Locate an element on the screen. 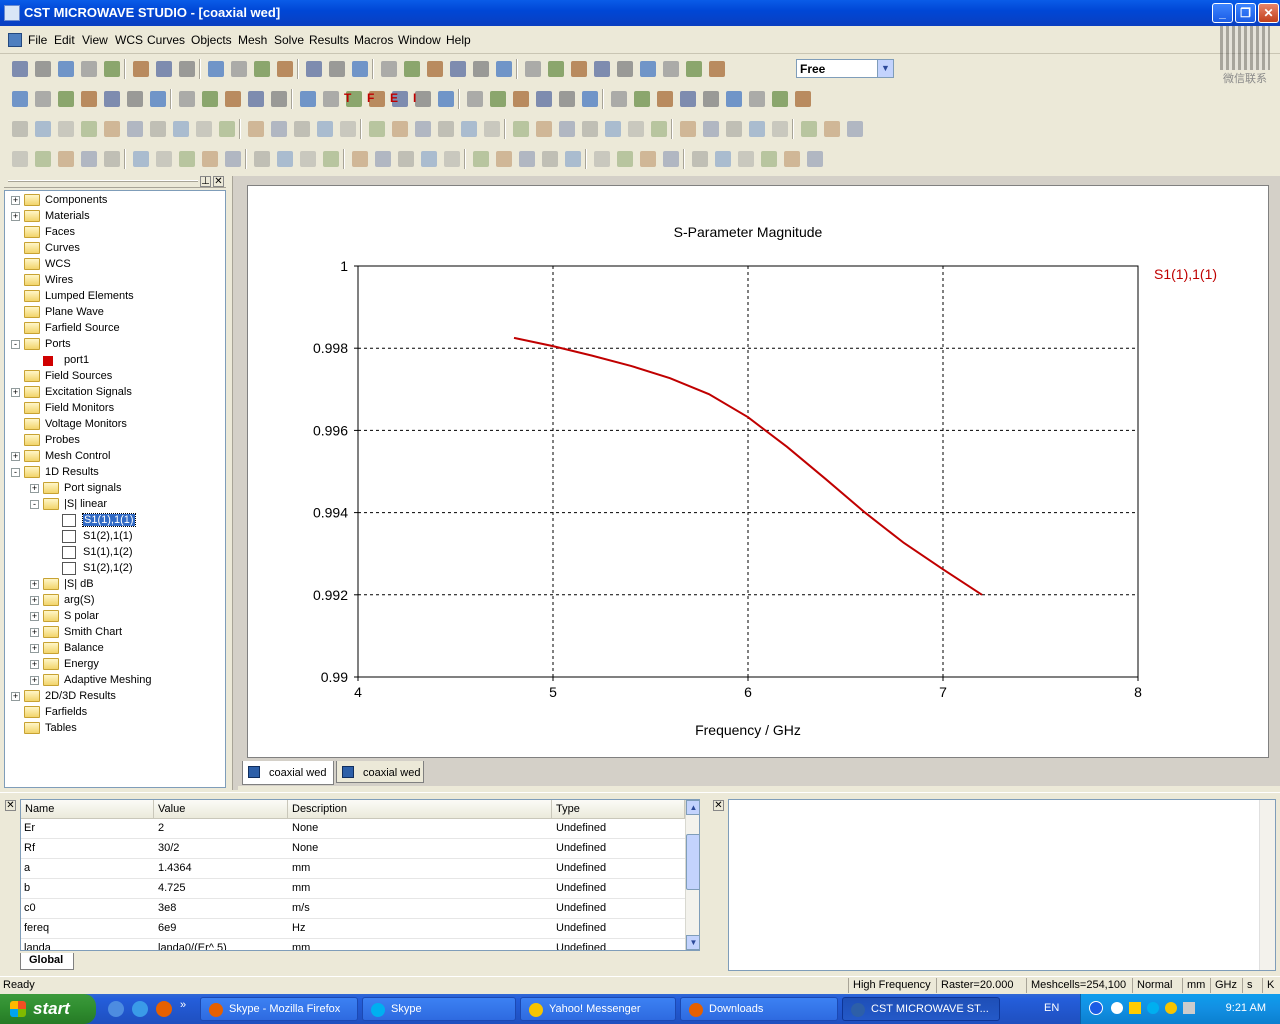 Image resolution: width=1280 pixels, height=1024 pixels. parameter-scrollbar: ▲ ▼ is located at coordinates (692, 875).